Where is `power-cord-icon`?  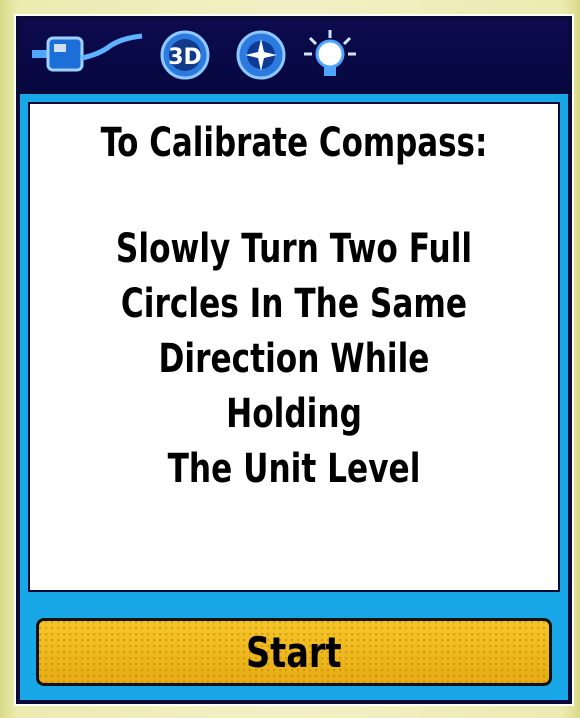 power-cord-icon is located at coordinates (87, 52).